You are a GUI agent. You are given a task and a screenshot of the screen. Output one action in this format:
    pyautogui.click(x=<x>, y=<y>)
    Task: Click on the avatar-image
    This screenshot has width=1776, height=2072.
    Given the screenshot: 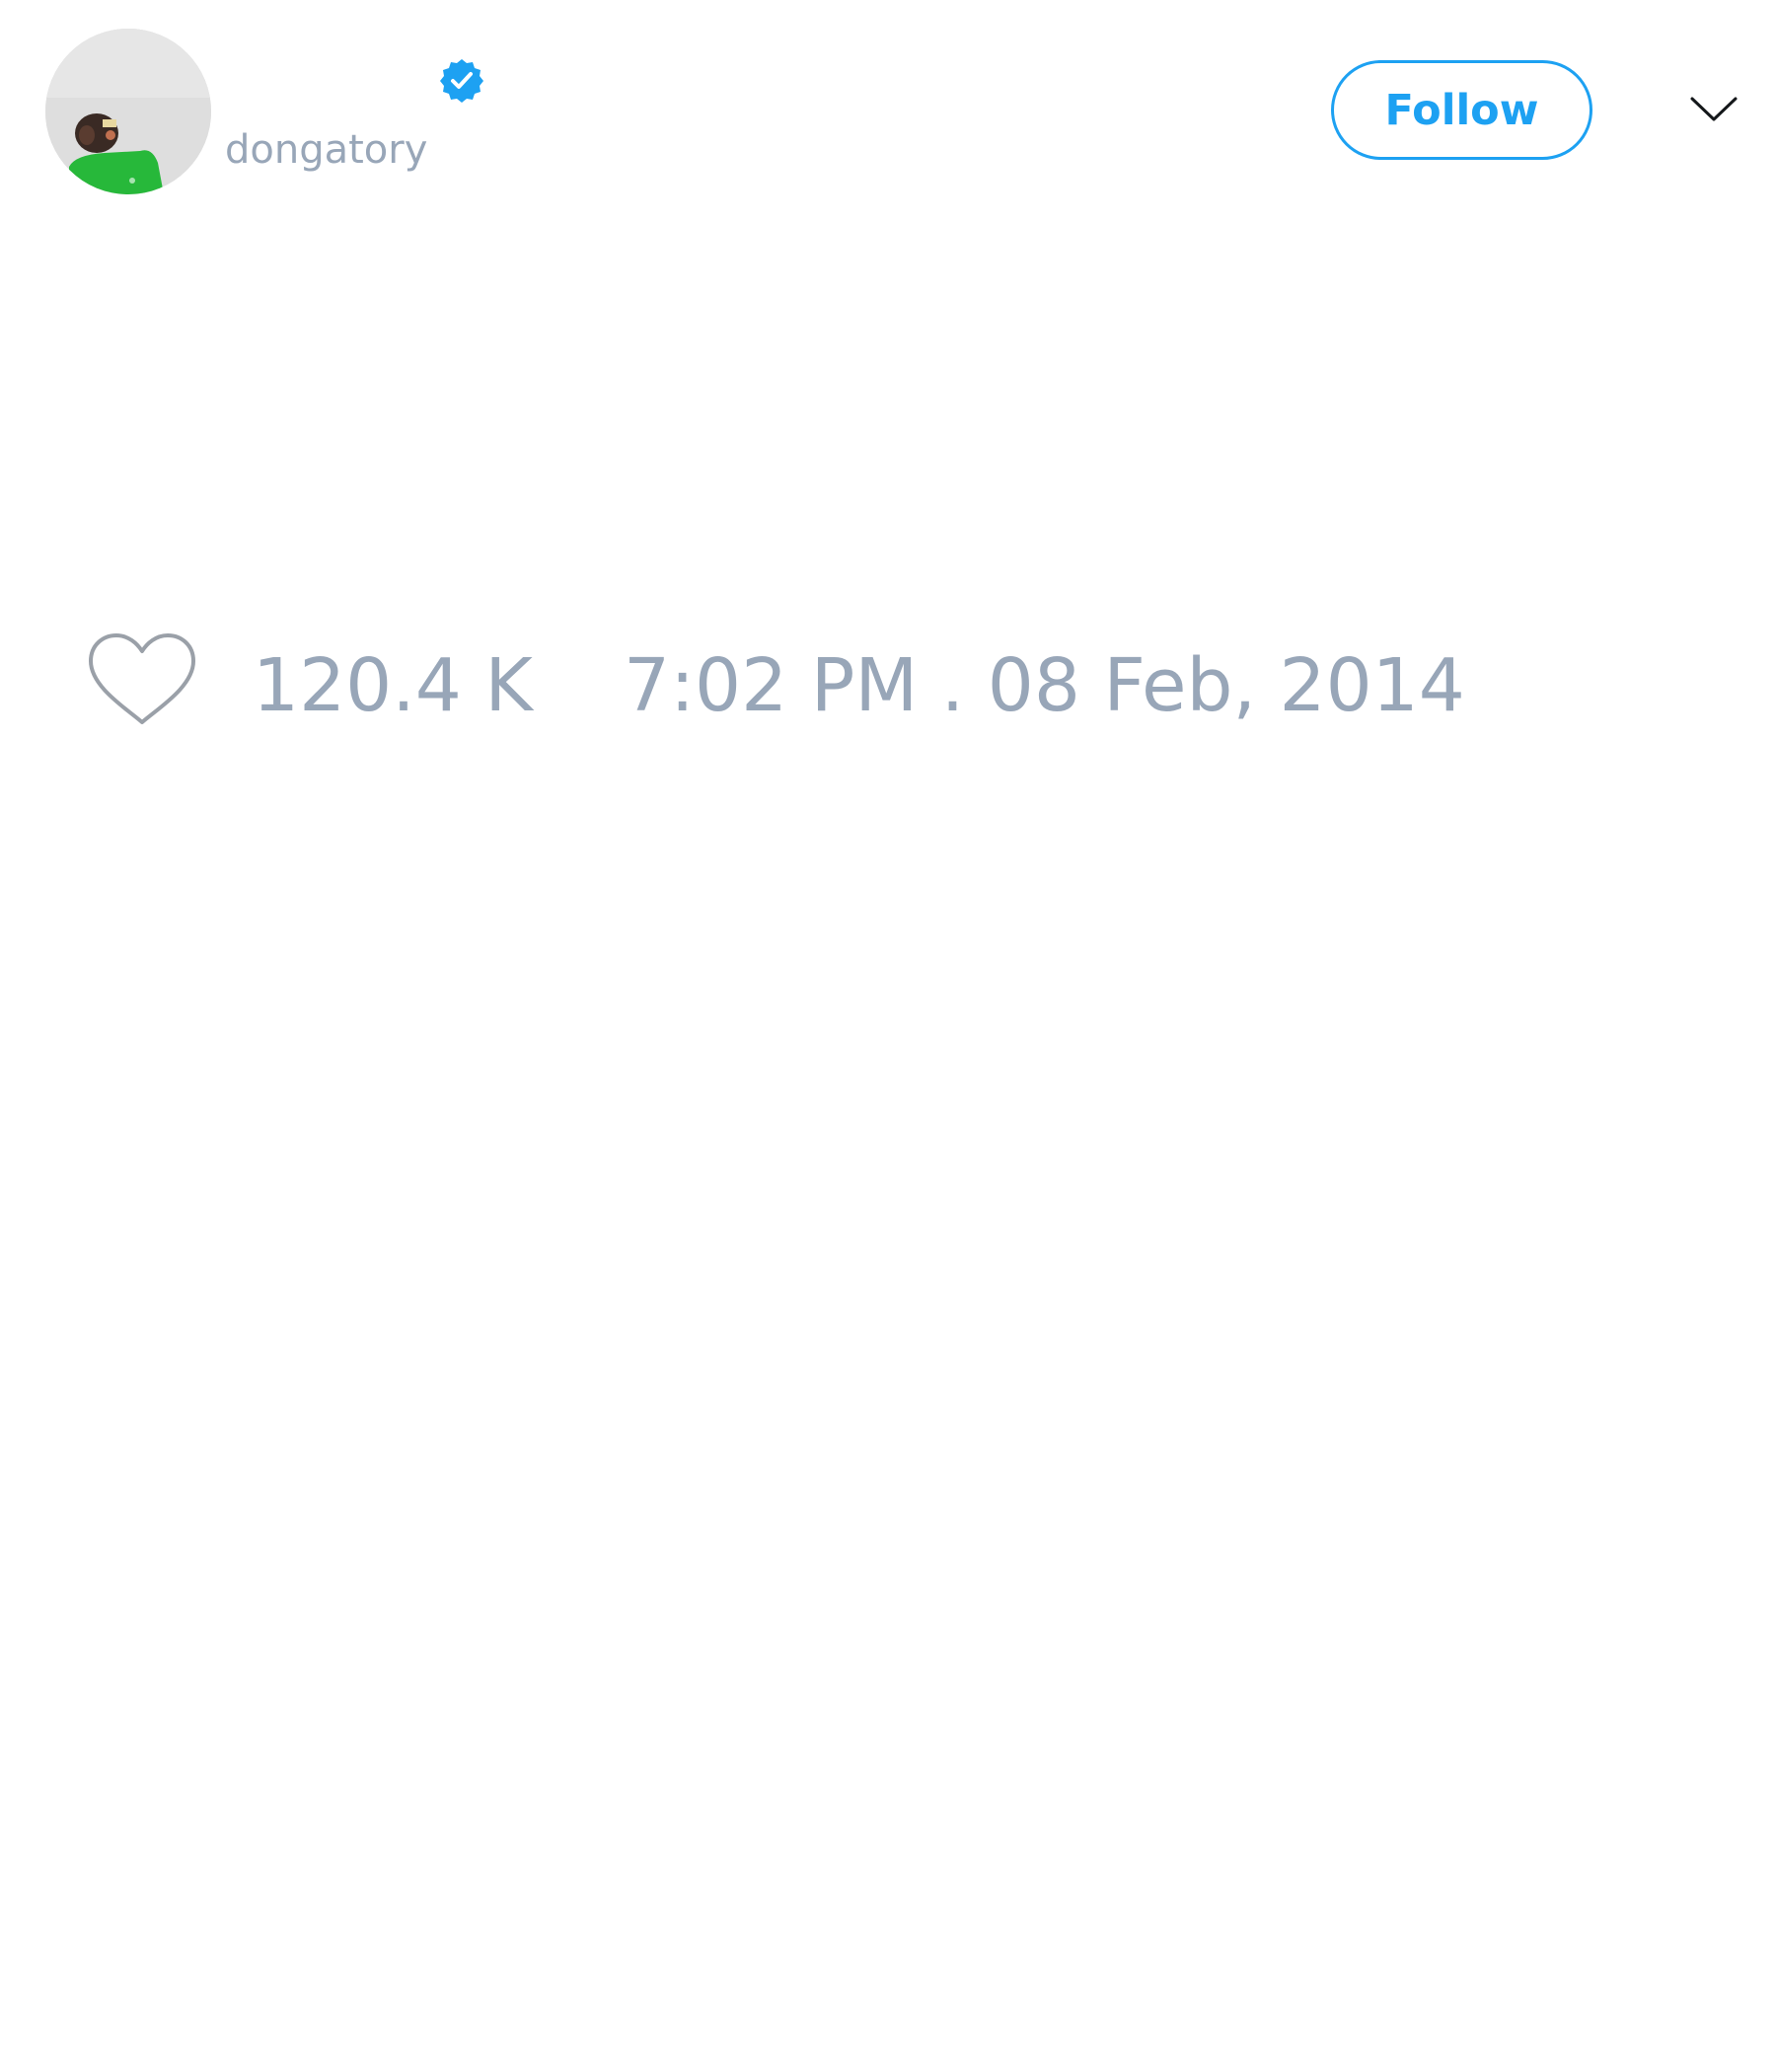 What is the action you would take?
    pyautogui.click(x=128, y=112)
    